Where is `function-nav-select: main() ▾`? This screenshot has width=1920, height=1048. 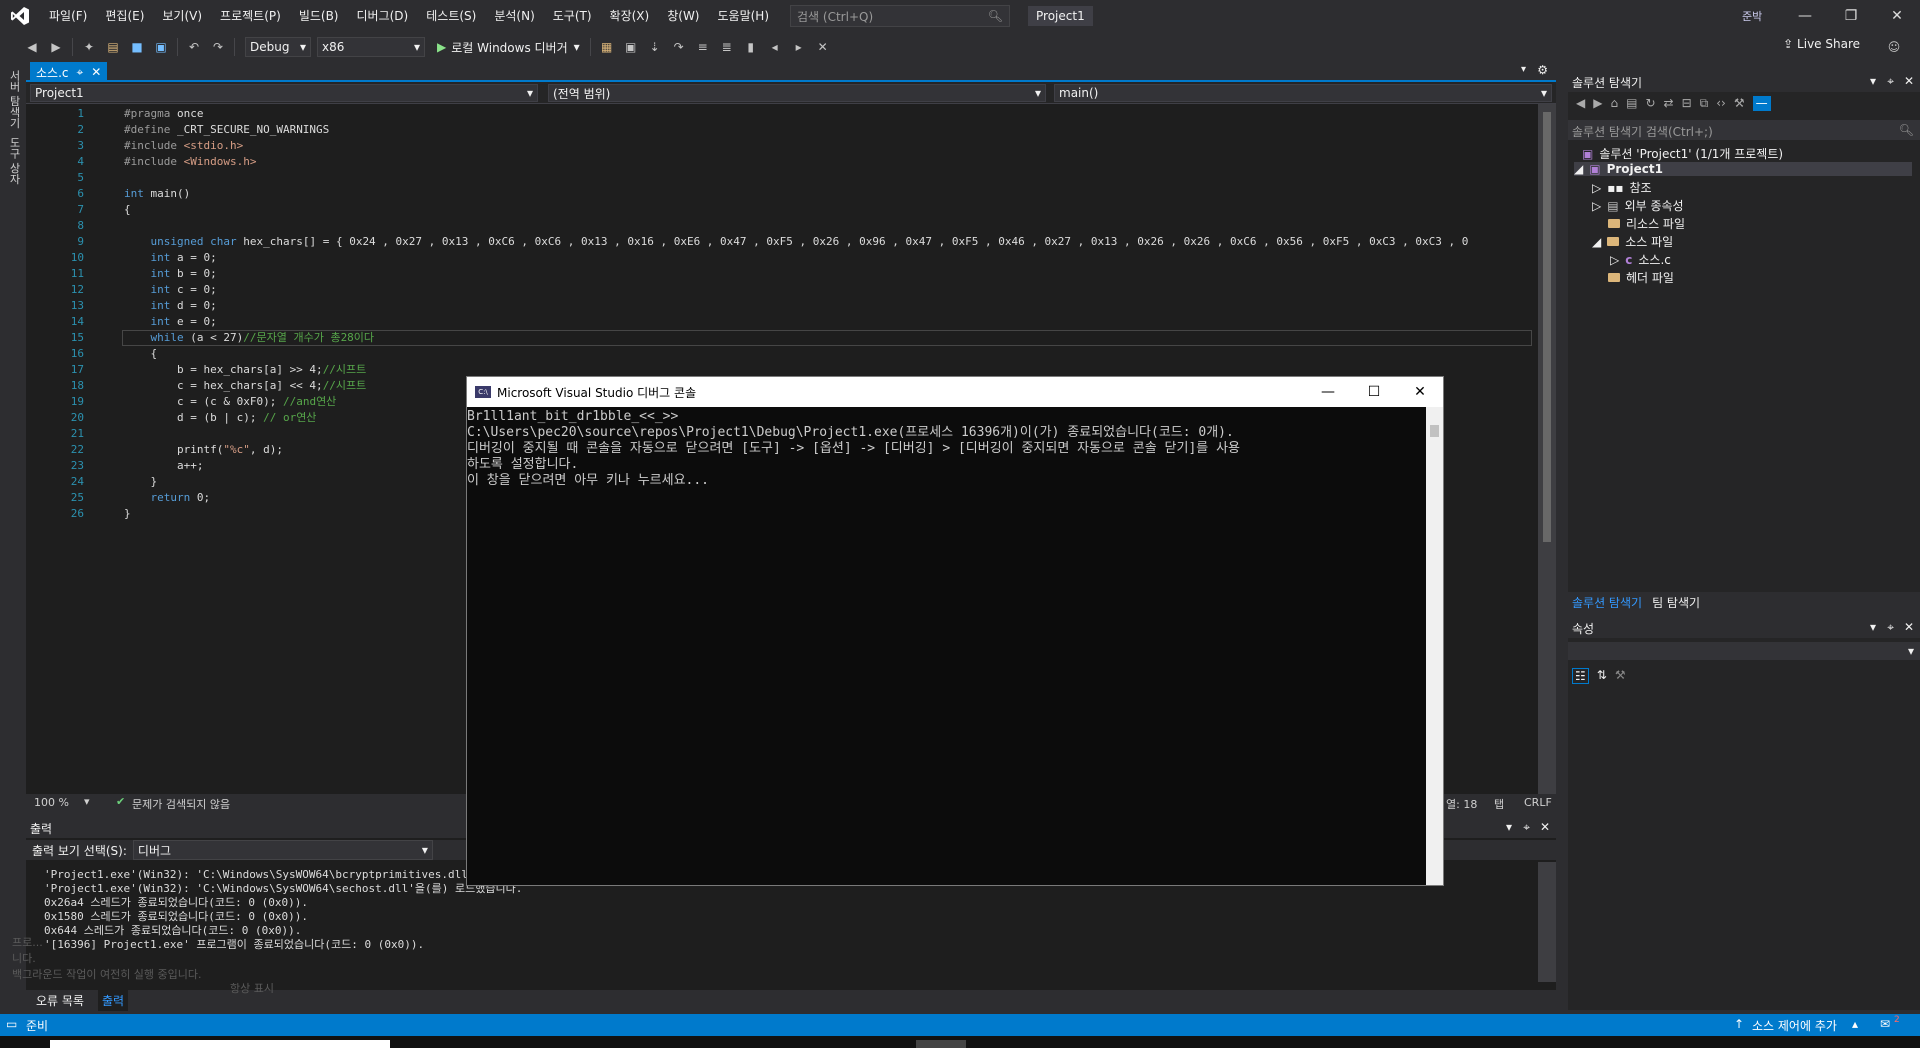
function-nav-select: main() ▾ is located at coordinates (1303, 93).